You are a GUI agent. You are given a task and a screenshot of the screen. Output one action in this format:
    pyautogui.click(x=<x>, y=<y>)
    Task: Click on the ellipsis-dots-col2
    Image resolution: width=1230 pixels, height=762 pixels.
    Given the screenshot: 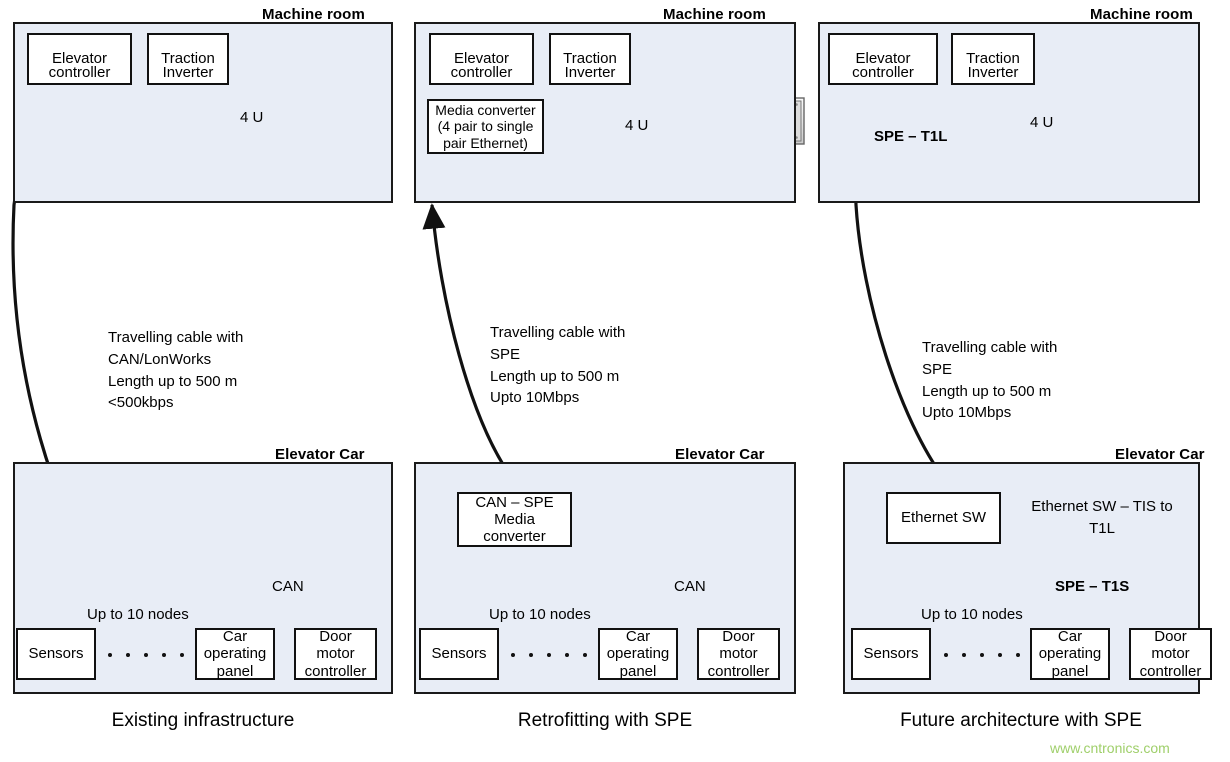 What is the action you would take?
    pyautogui.click(x=549, y=655)
    